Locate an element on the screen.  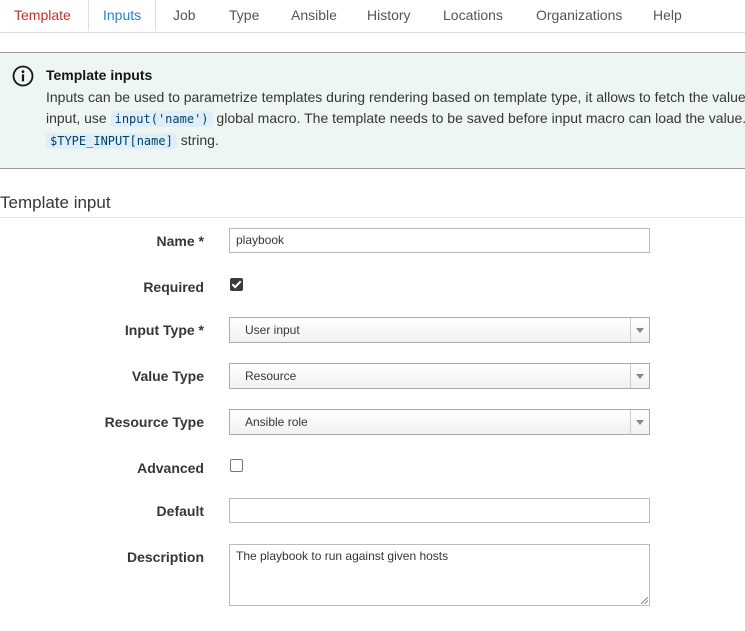
default-input is located at coordinates (439, 510).